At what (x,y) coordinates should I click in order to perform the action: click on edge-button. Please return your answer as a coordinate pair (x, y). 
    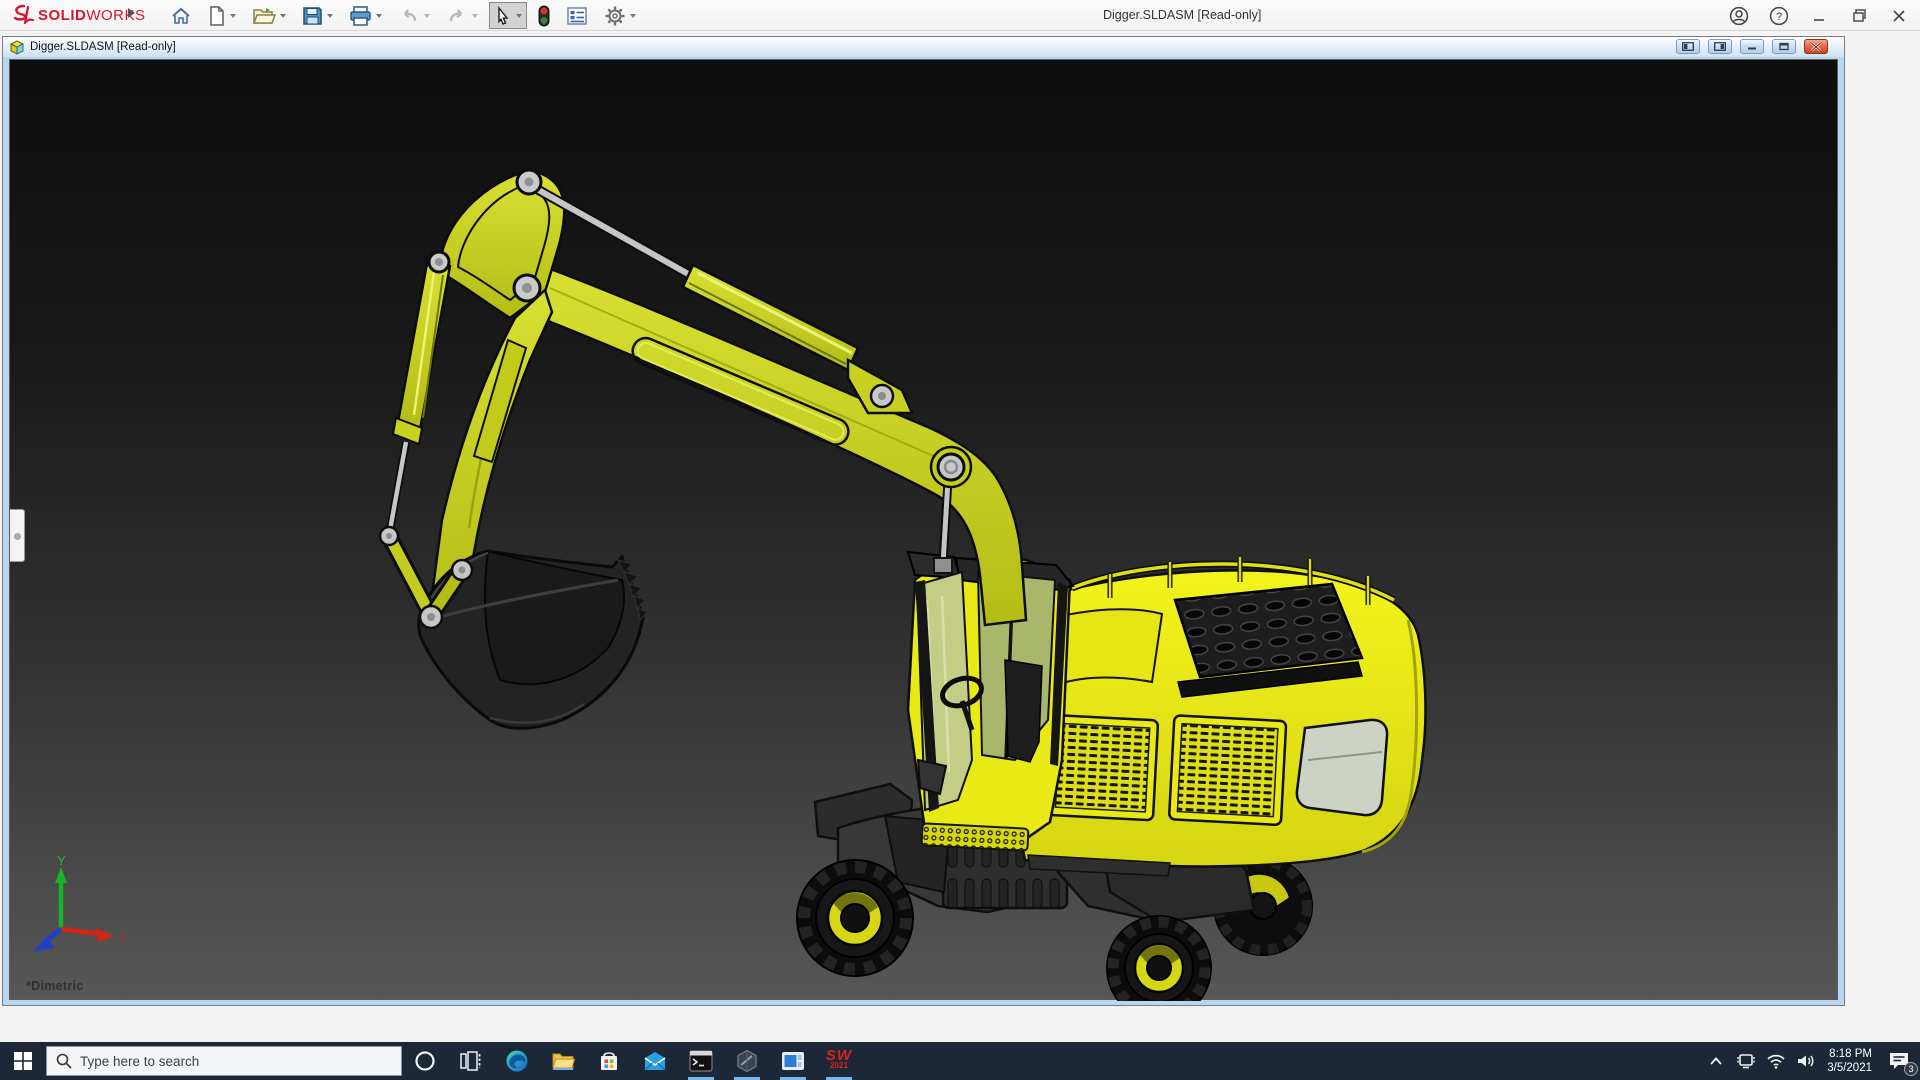
    Looking at the image, I should click on (517, 1061).